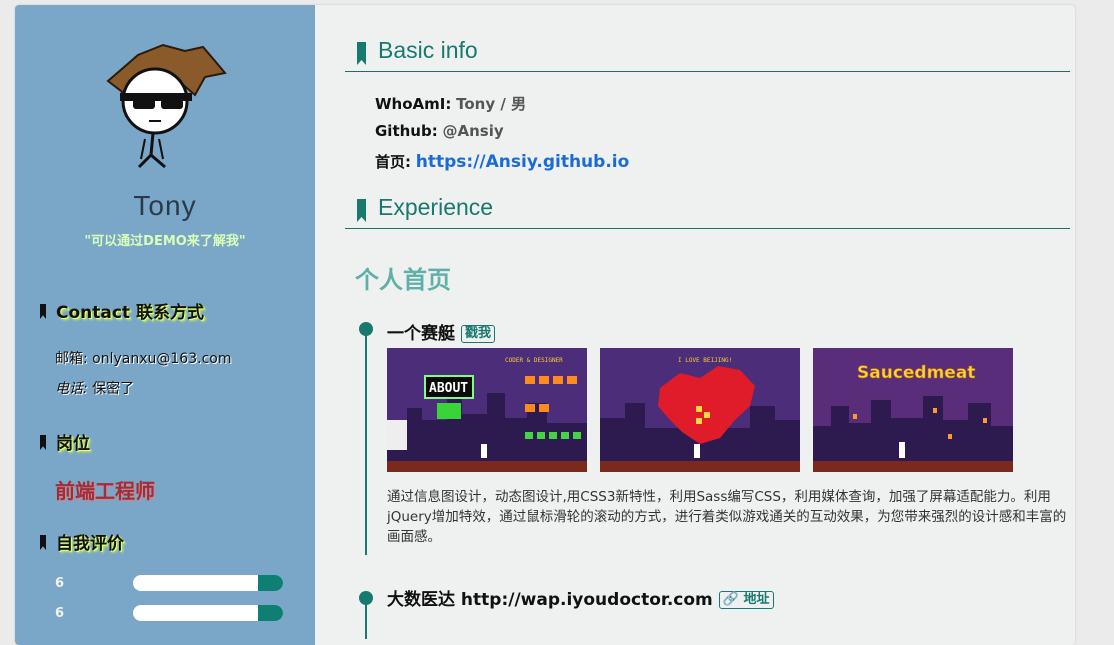 The image size is (1114, 645). Describe the element at coordinates (165, 205) in the screenshot. I see `profile-name: Tony` at that location.